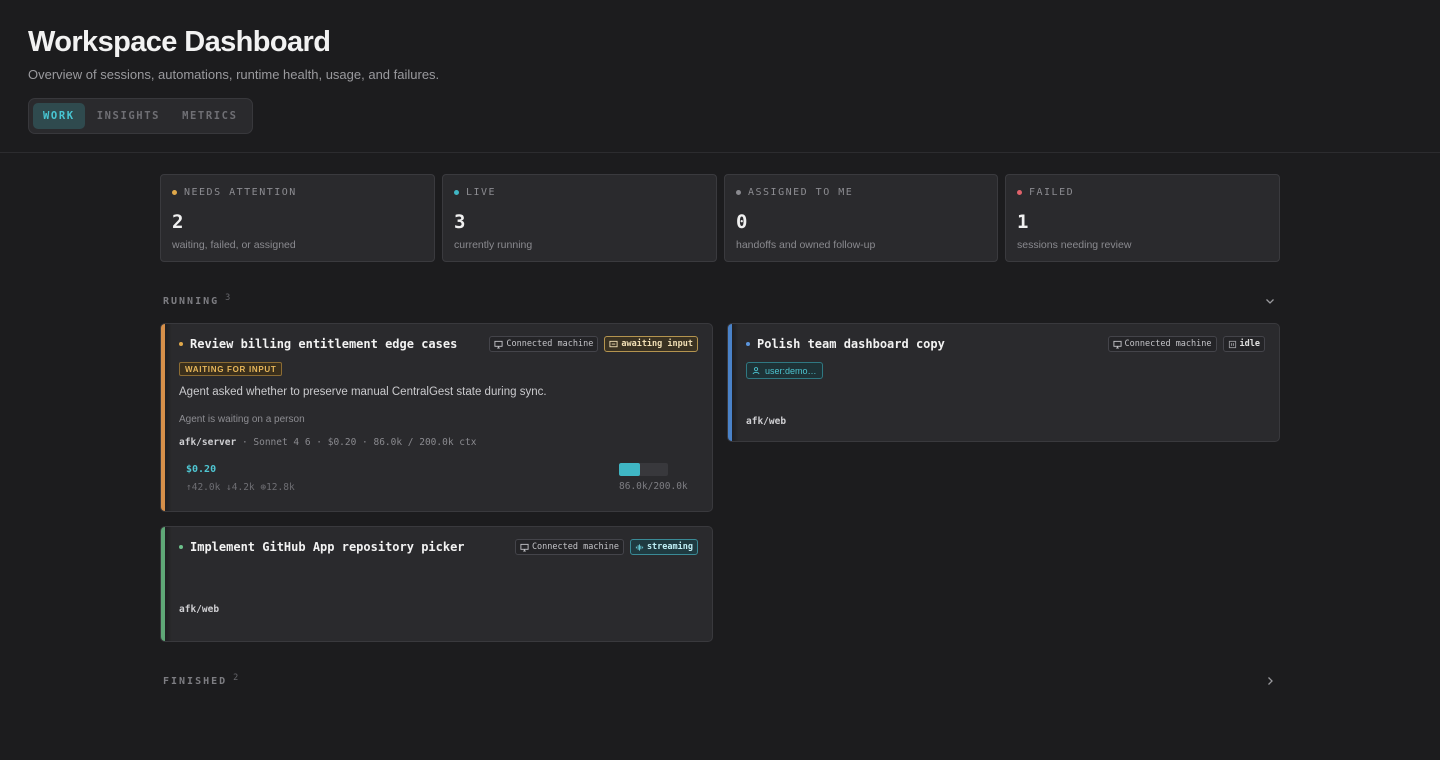 This screenshot has width=1440, height=760. Describe the element at coordinates (721, 301) in the screenshot. I see `running-section-header: RUNNING 3` at that location.